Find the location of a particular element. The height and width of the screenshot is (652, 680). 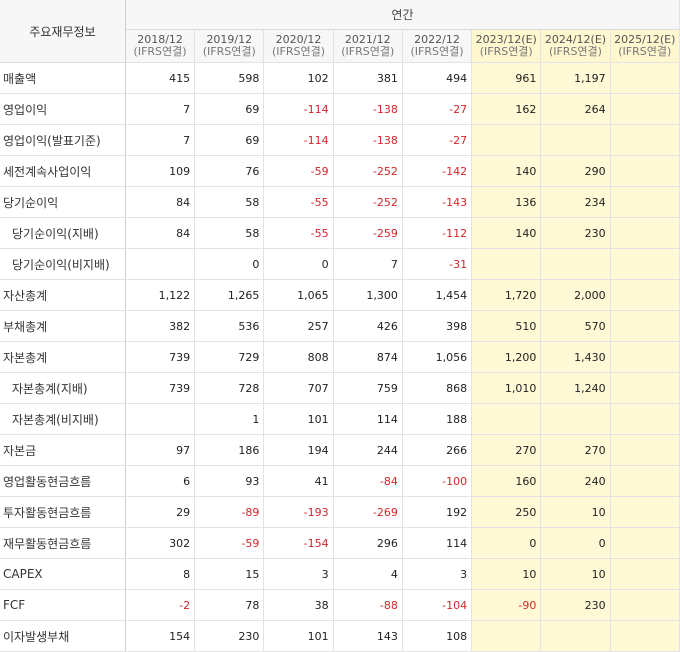

value-cell: 136 is located at coordinates (506, 202).